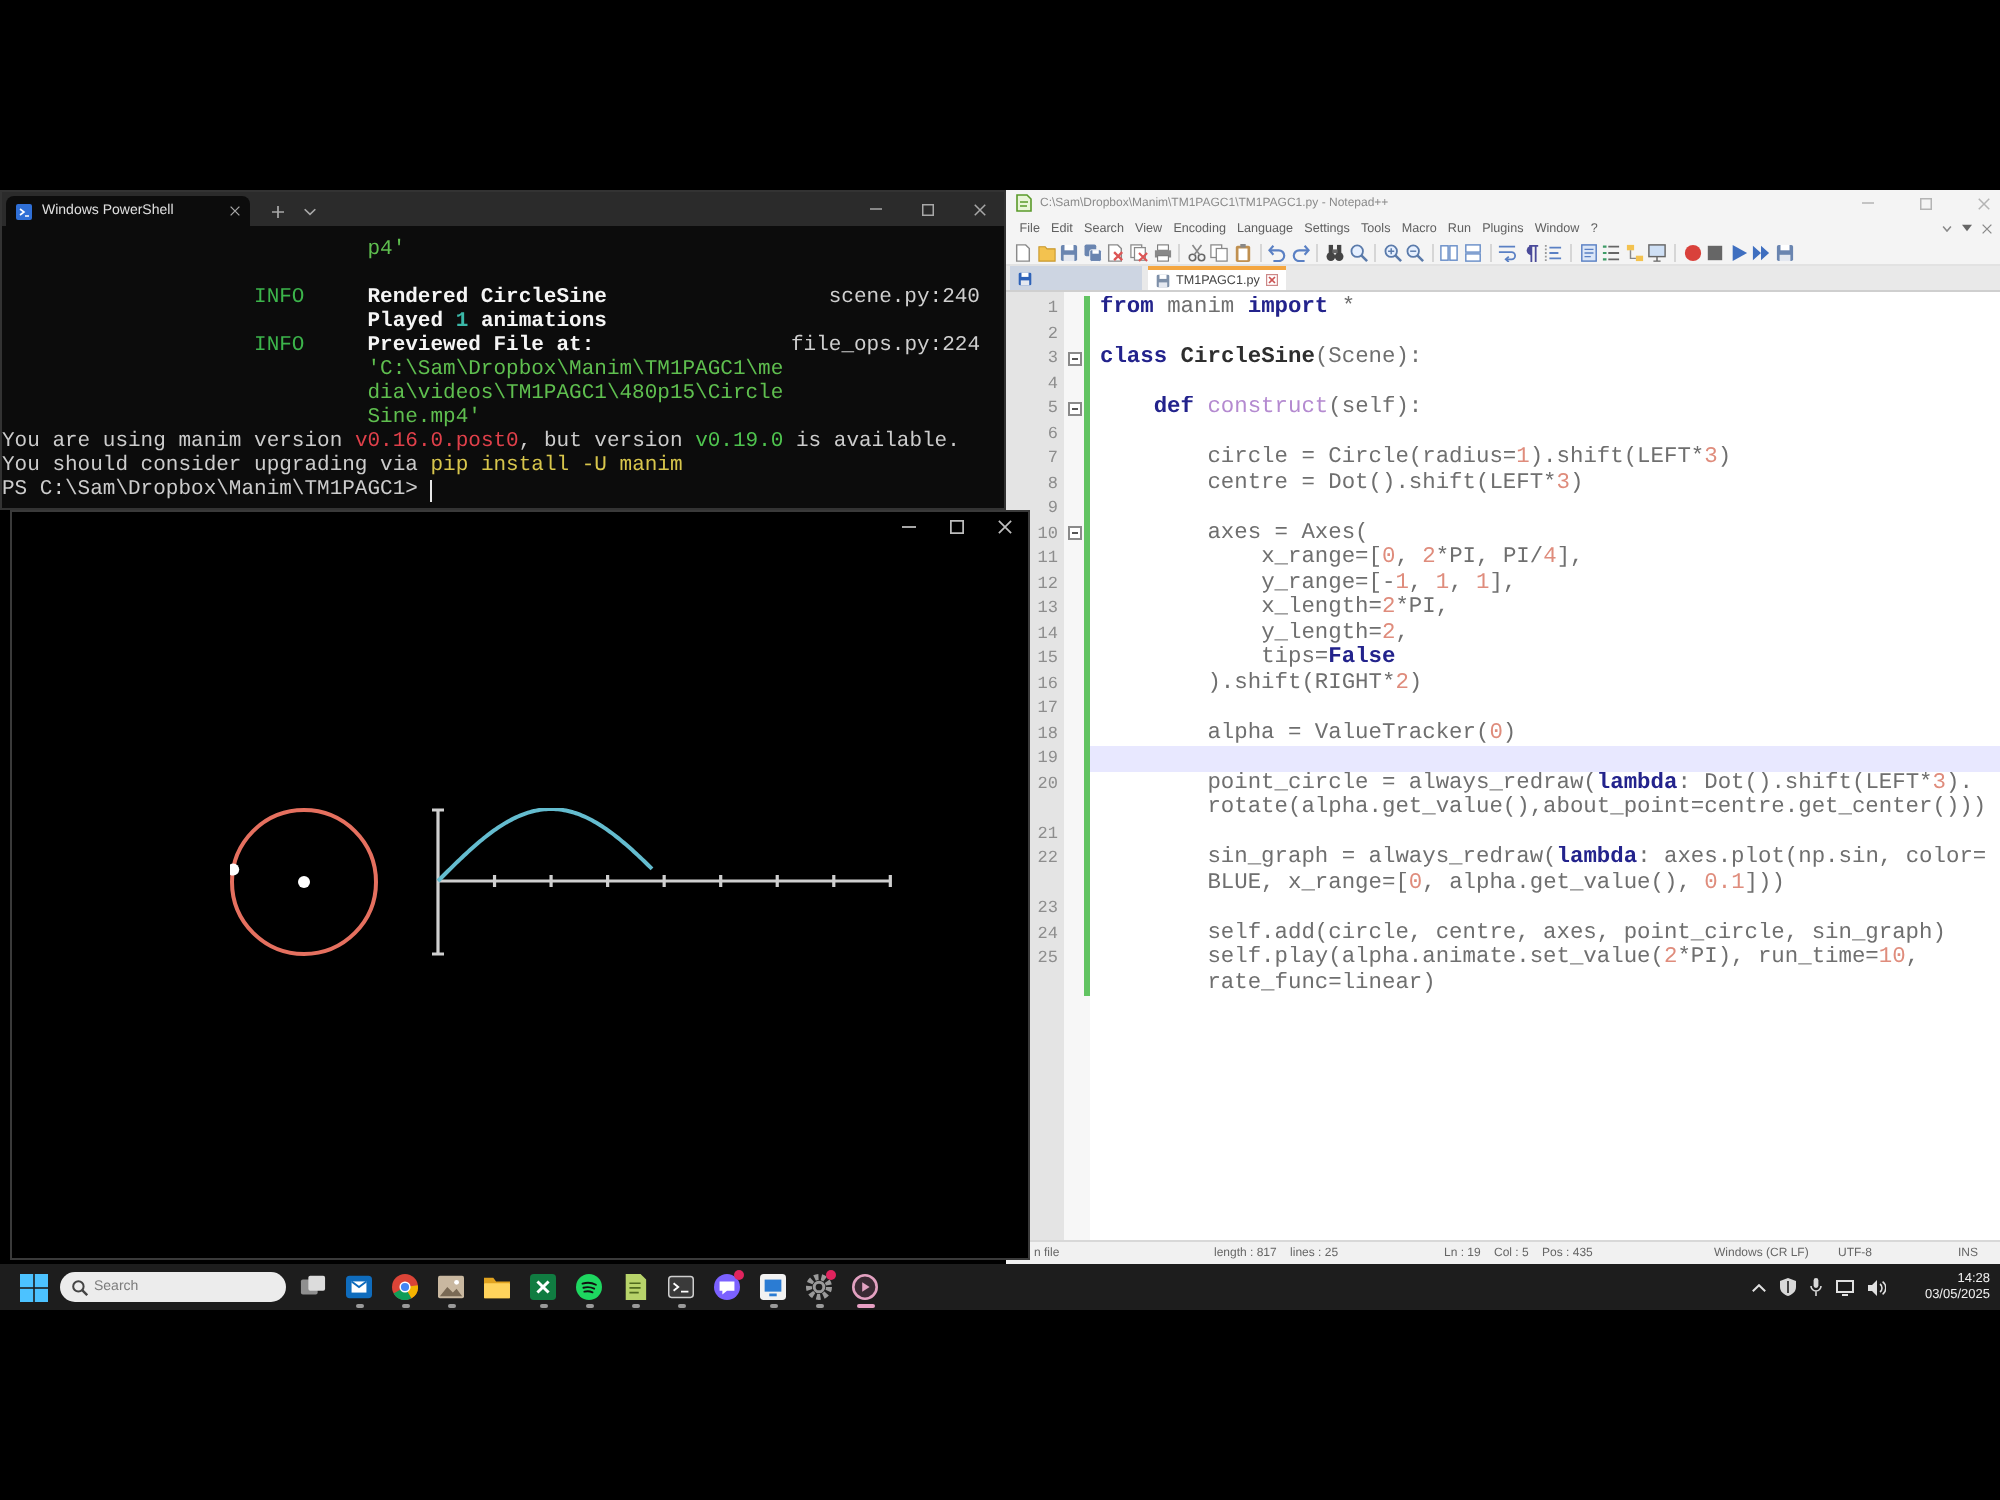 The width and height of the screenshot is (2000, 1500). What do you see at coordinates (865, 1287) in the screenshot?
I see `play-icon` at bounding box center [865, 1287].